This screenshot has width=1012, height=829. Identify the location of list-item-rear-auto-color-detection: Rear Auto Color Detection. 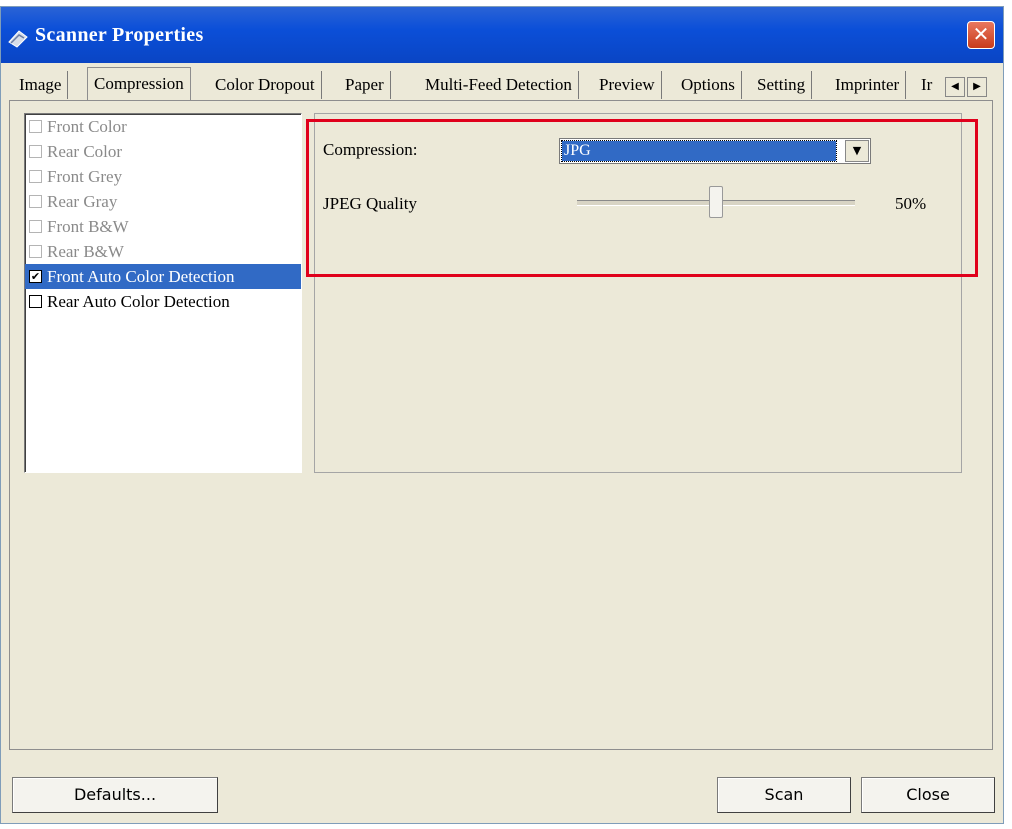
(163, 301).